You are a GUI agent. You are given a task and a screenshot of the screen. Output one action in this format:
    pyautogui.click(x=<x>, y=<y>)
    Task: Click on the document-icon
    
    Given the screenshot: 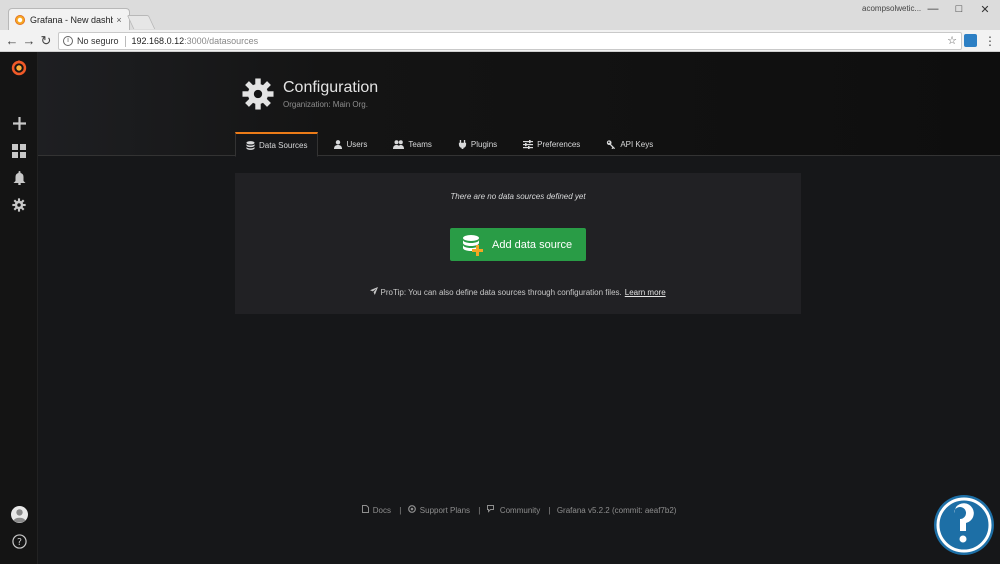 What is the action you would take?
    pyautogui.click(x=365, y=509)
    